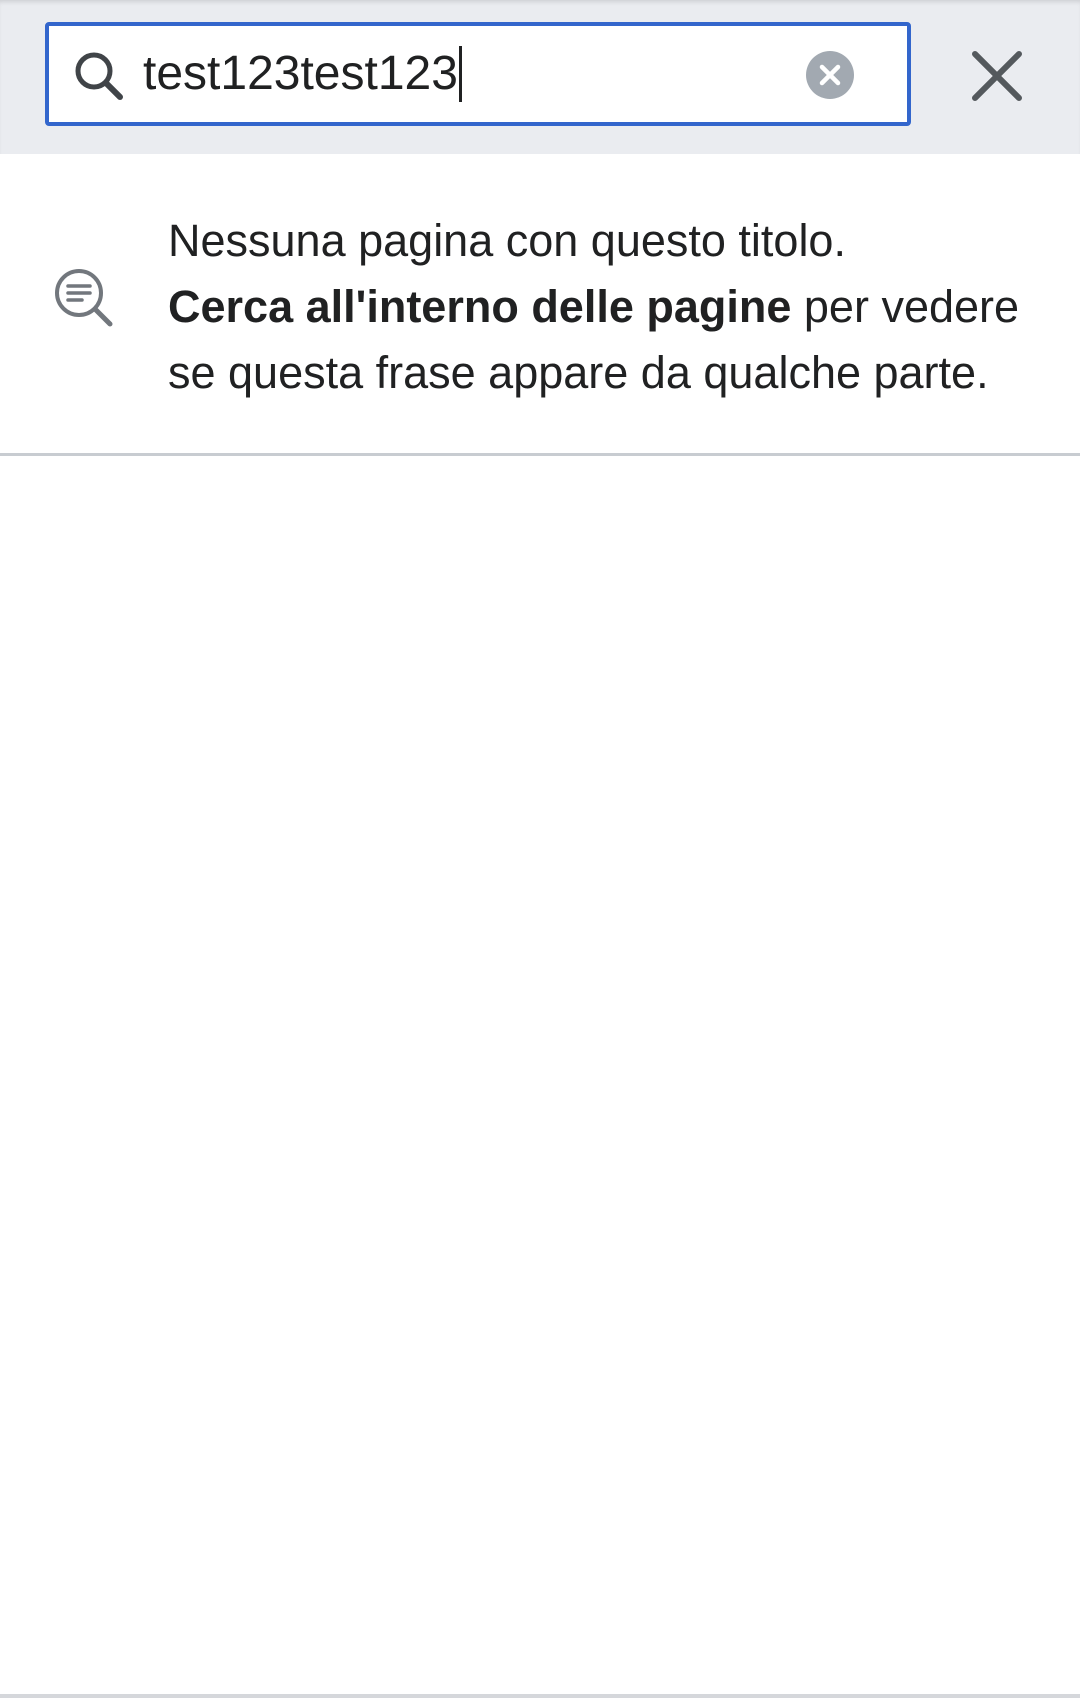 The height and width of the screenshot is (1699, 1080). Describe the element at coordinates (84, 298) in the screenshot. I see `search-in-text-icon` at that location.